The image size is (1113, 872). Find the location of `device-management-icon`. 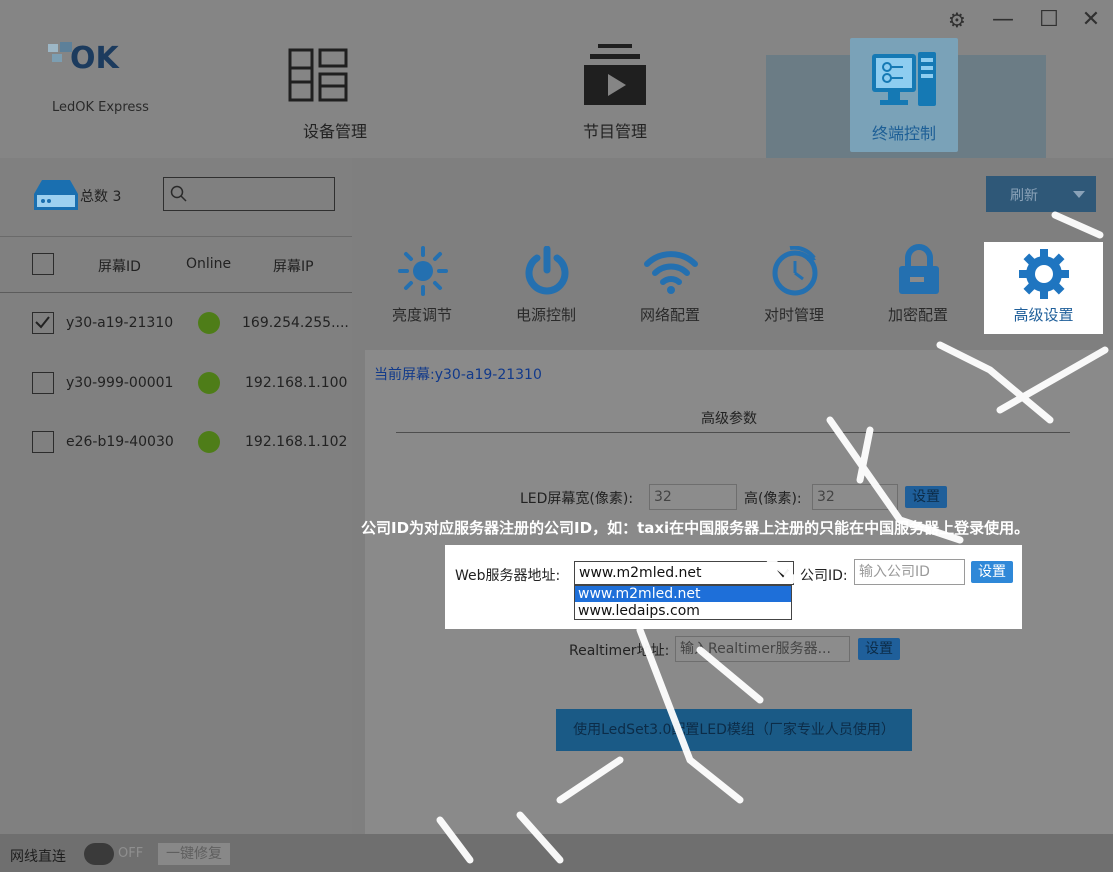

device-management-icon is located at coordinates (318, 75).